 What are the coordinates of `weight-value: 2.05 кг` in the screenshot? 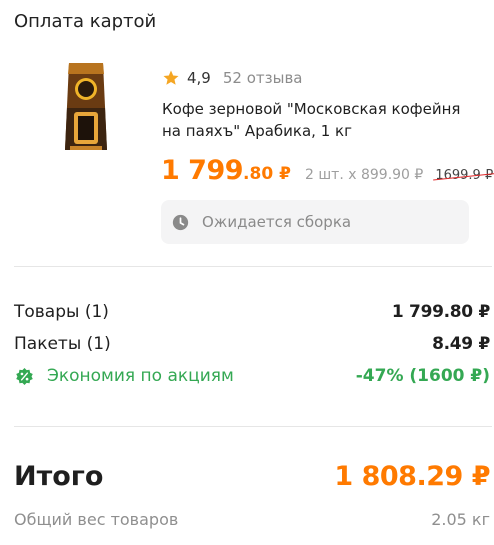 It's located at (460, 519).